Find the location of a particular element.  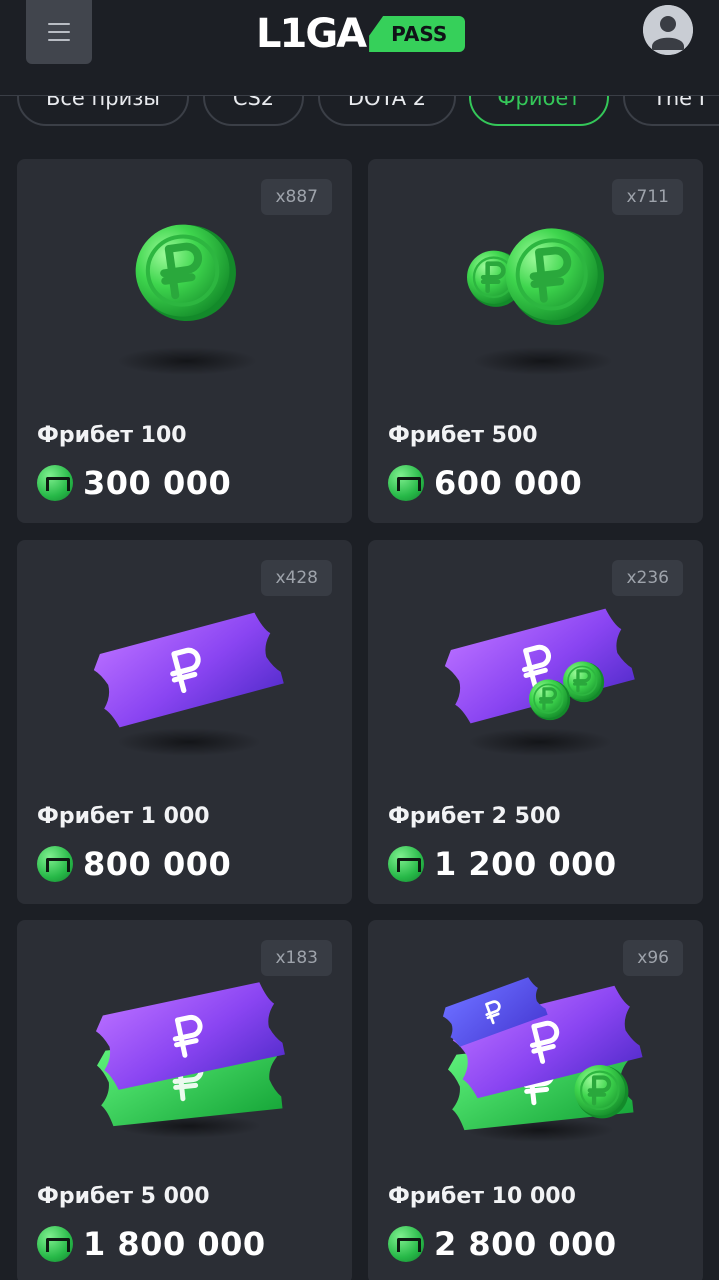

product-price: 1 200 000 is located at coordinates (525, 864).